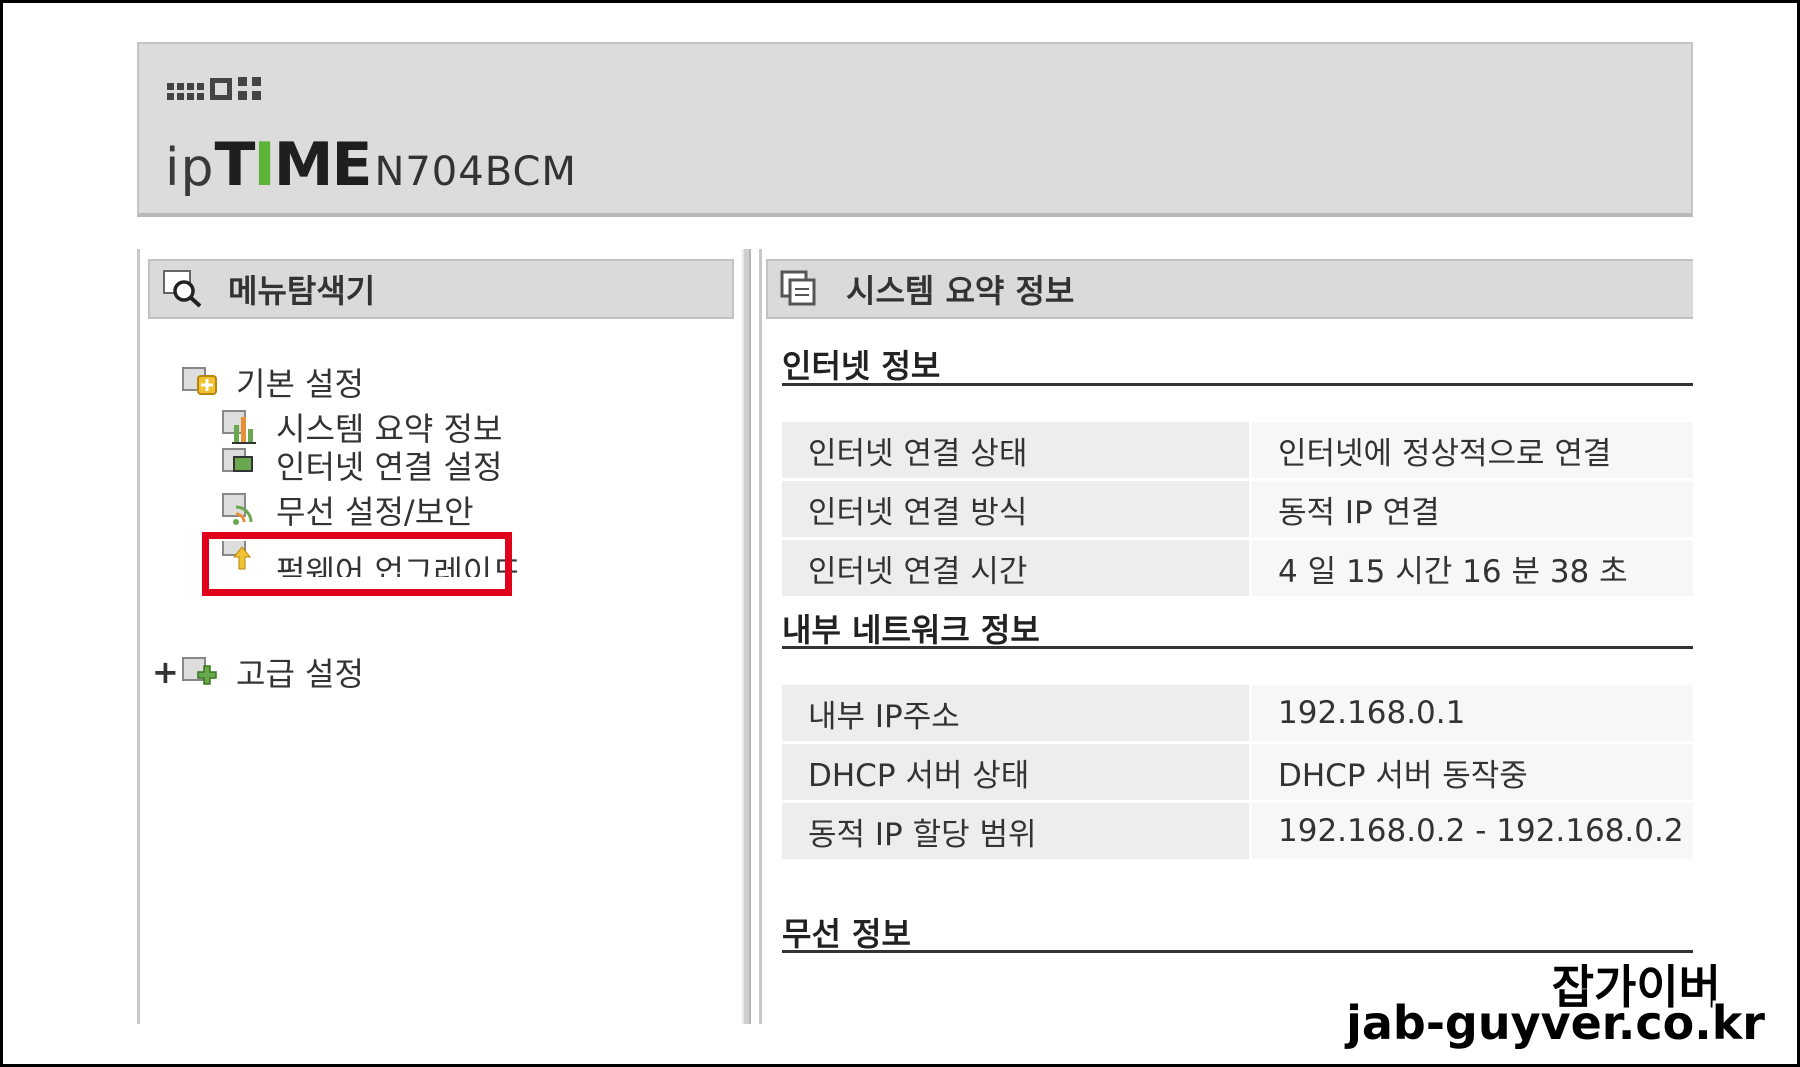  What do you see at coordinates (243, 510) in the screenshot?
I see `wifi-signal-icon` at bounding box center [243, 510].